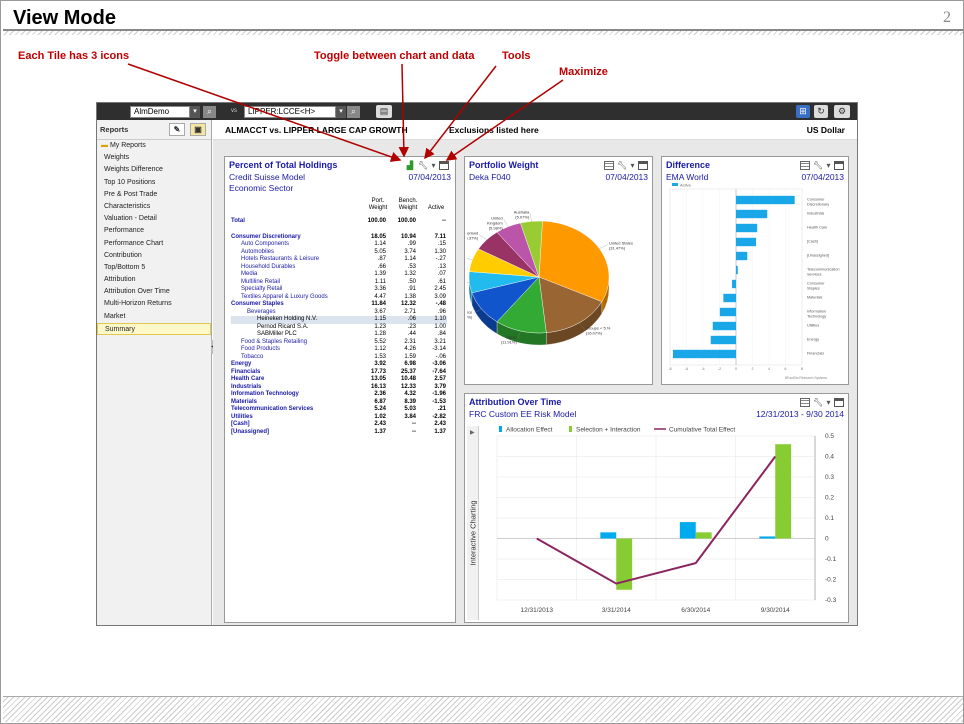  Describe the element at coordinates (154, 146) in the screenshot. I see `my-reports-folder: ▬ My Reports` at that location.